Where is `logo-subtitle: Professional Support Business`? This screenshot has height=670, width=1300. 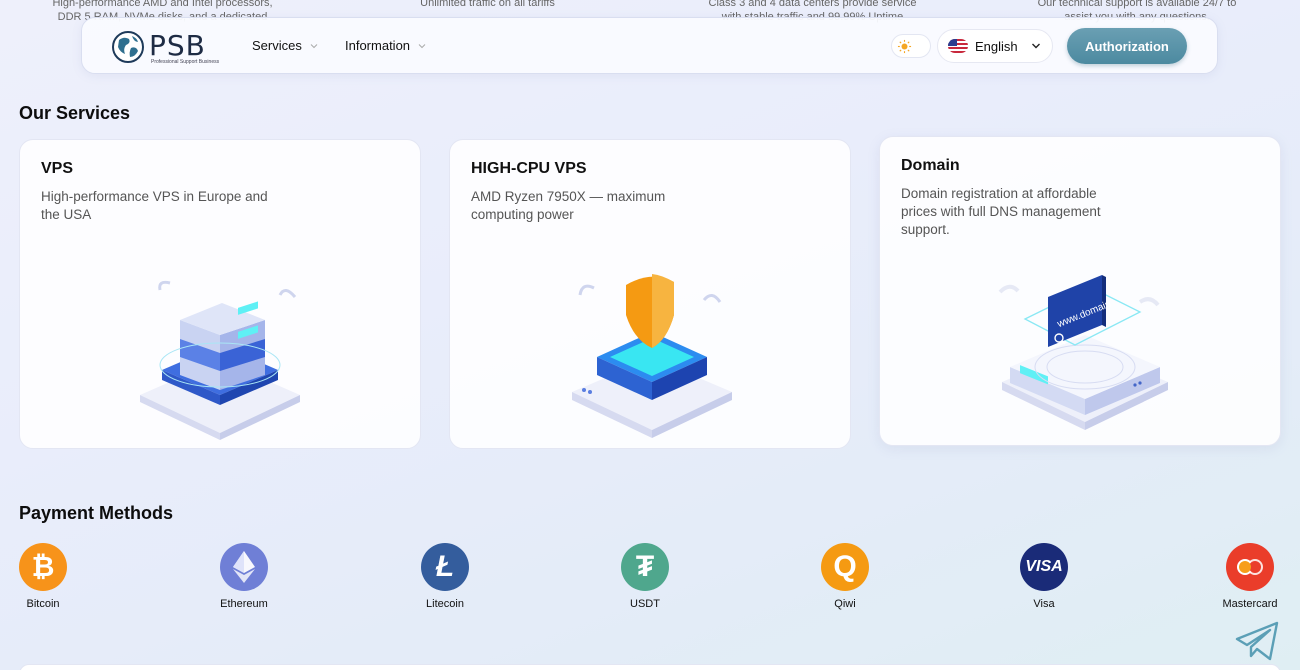 logo-subtitle: Professional Support Business is located at coordinates (185, 62).